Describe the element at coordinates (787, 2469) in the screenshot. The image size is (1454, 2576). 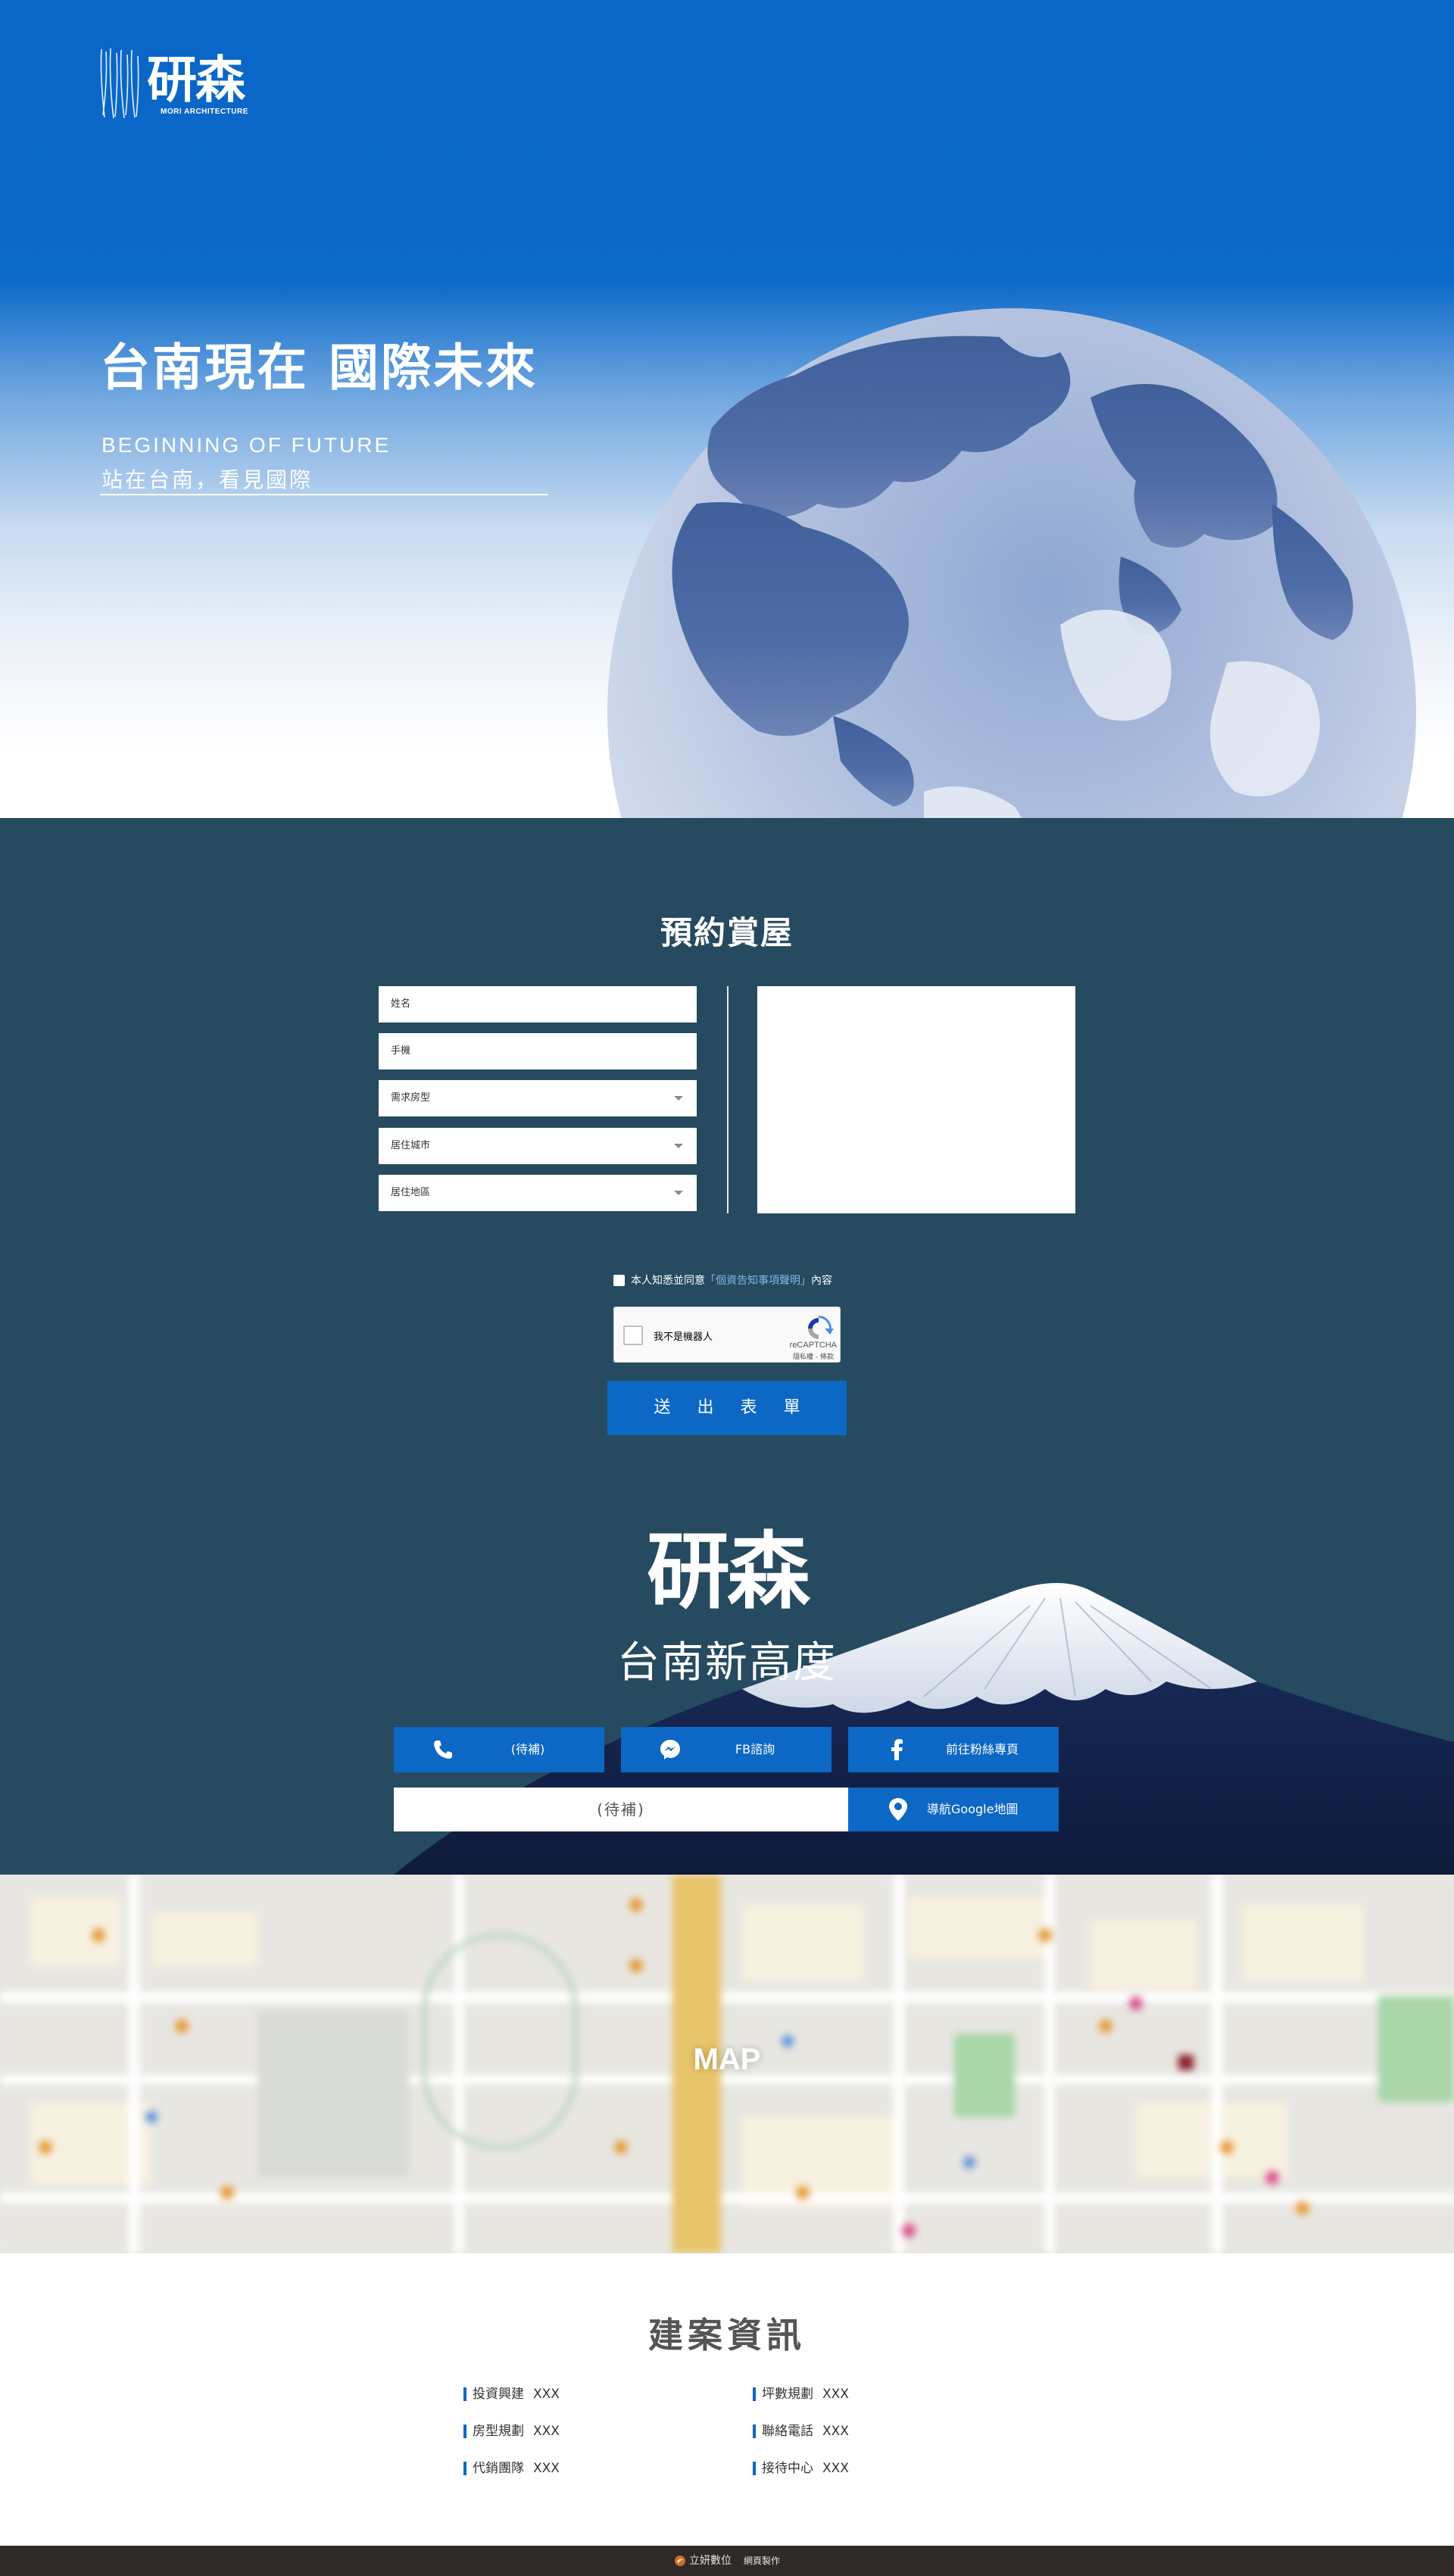
I see `info-label: 接待中心` at that location.